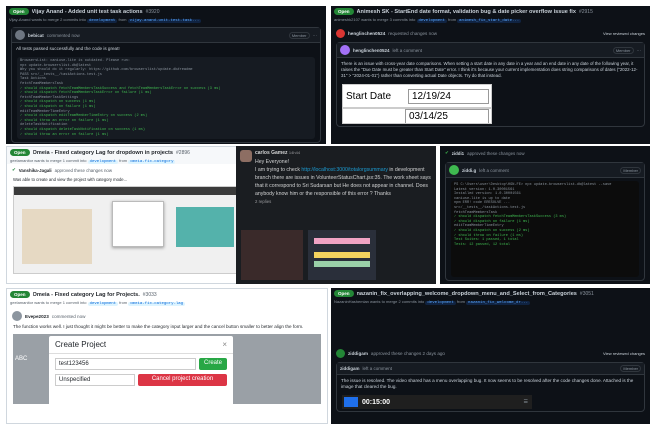  I want to click on create-button: Create, so click(212, 363).